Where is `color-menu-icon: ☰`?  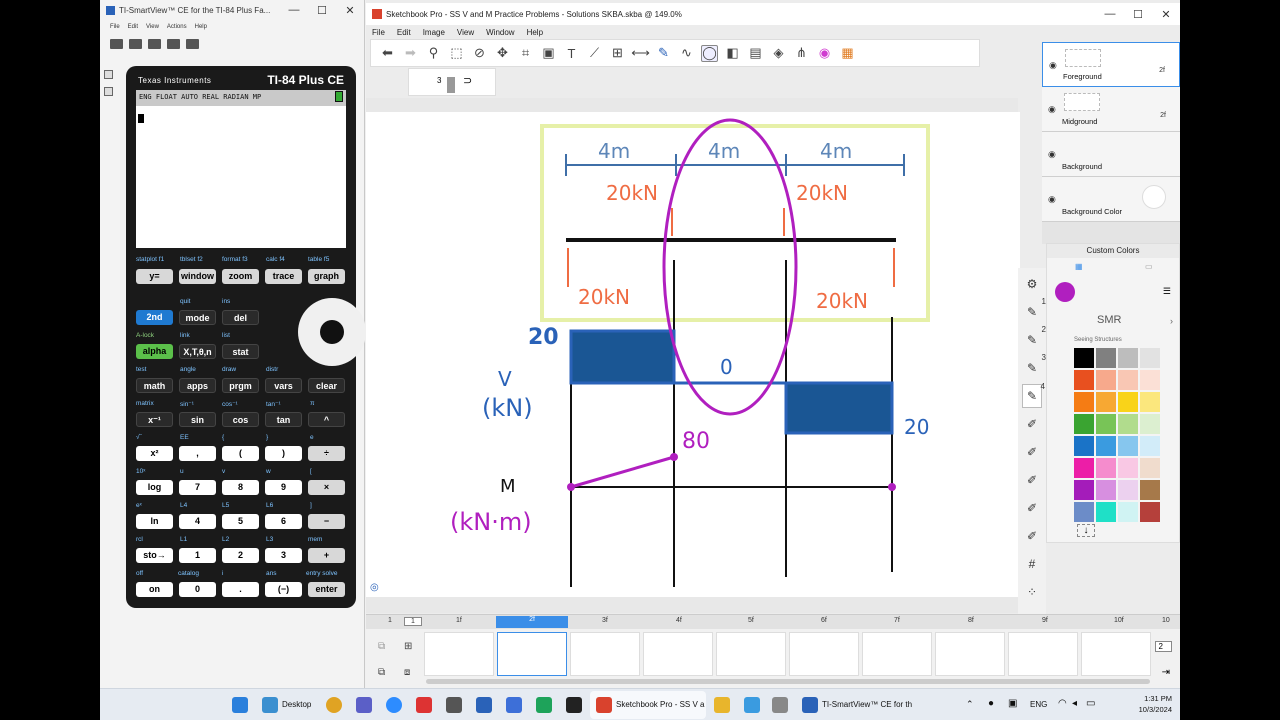
color-menu-icon: ☰ is located at coordinates (1167, 291).